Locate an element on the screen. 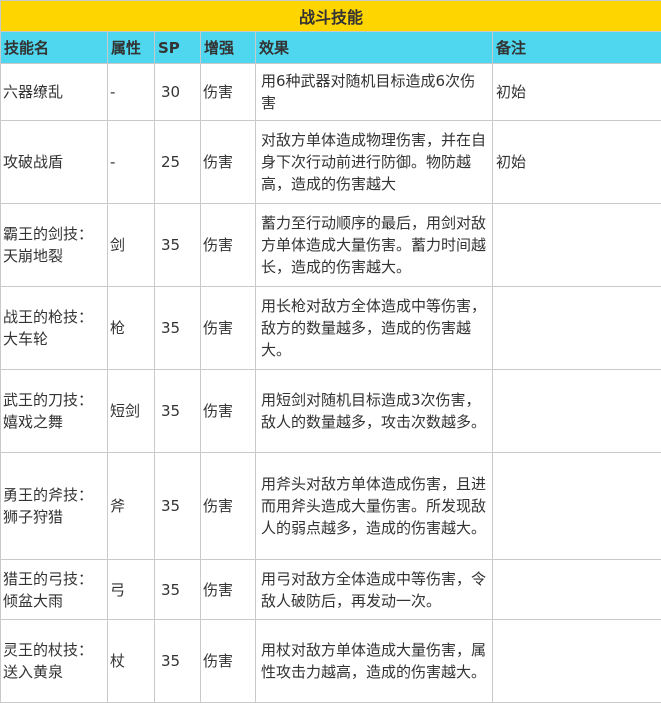  skill-name: 攻破战盾 is located at coordinates (54, 162).